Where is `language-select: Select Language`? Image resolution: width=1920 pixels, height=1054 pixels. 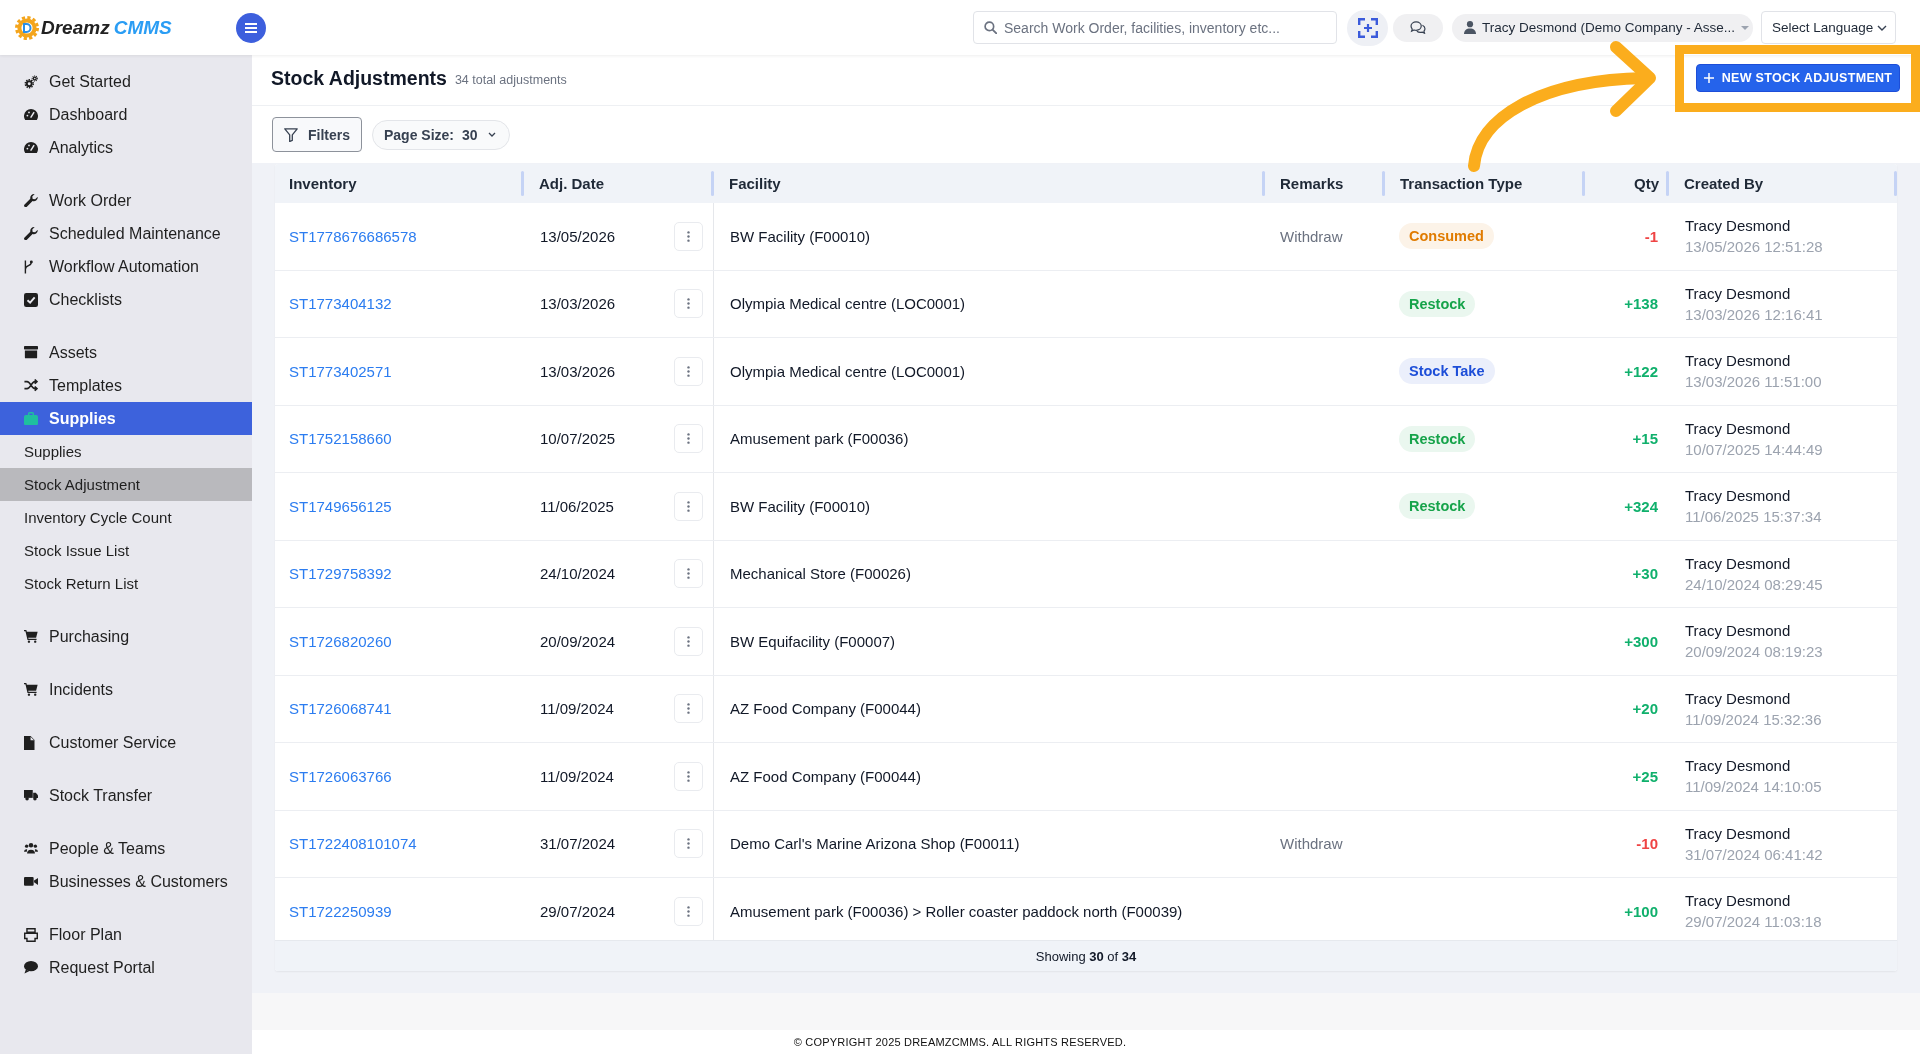 language-select: Select Language is located at coordinates (1828, 27).